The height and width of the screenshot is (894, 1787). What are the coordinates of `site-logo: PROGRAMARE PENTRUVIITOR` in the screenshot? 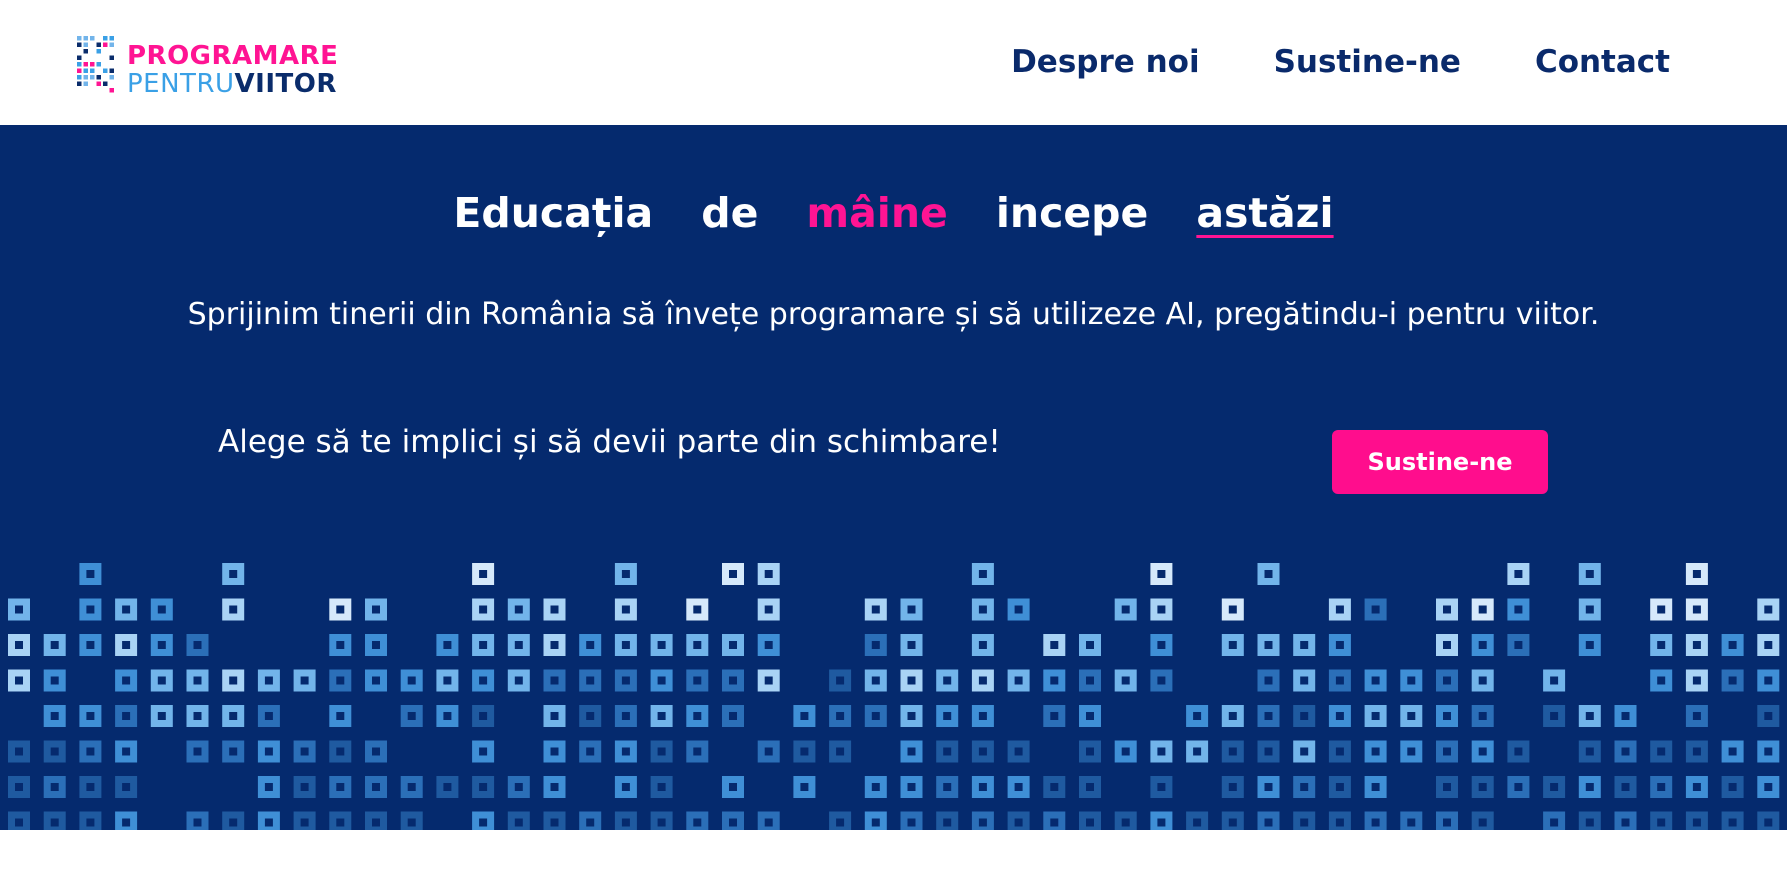 It's located at (206, 66).